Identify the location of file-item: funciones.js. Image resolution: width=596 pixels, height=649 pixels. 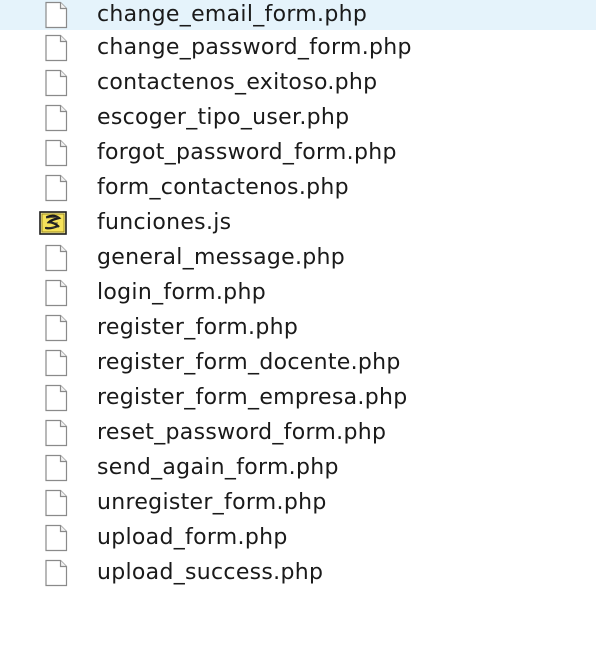
(298, 222).